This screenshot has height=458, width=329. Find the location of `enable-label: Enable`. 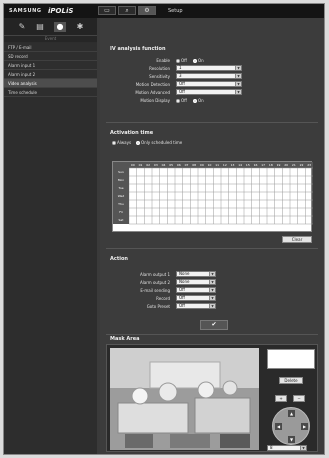

enable-label: Enable is located at coordinates (163, 60).